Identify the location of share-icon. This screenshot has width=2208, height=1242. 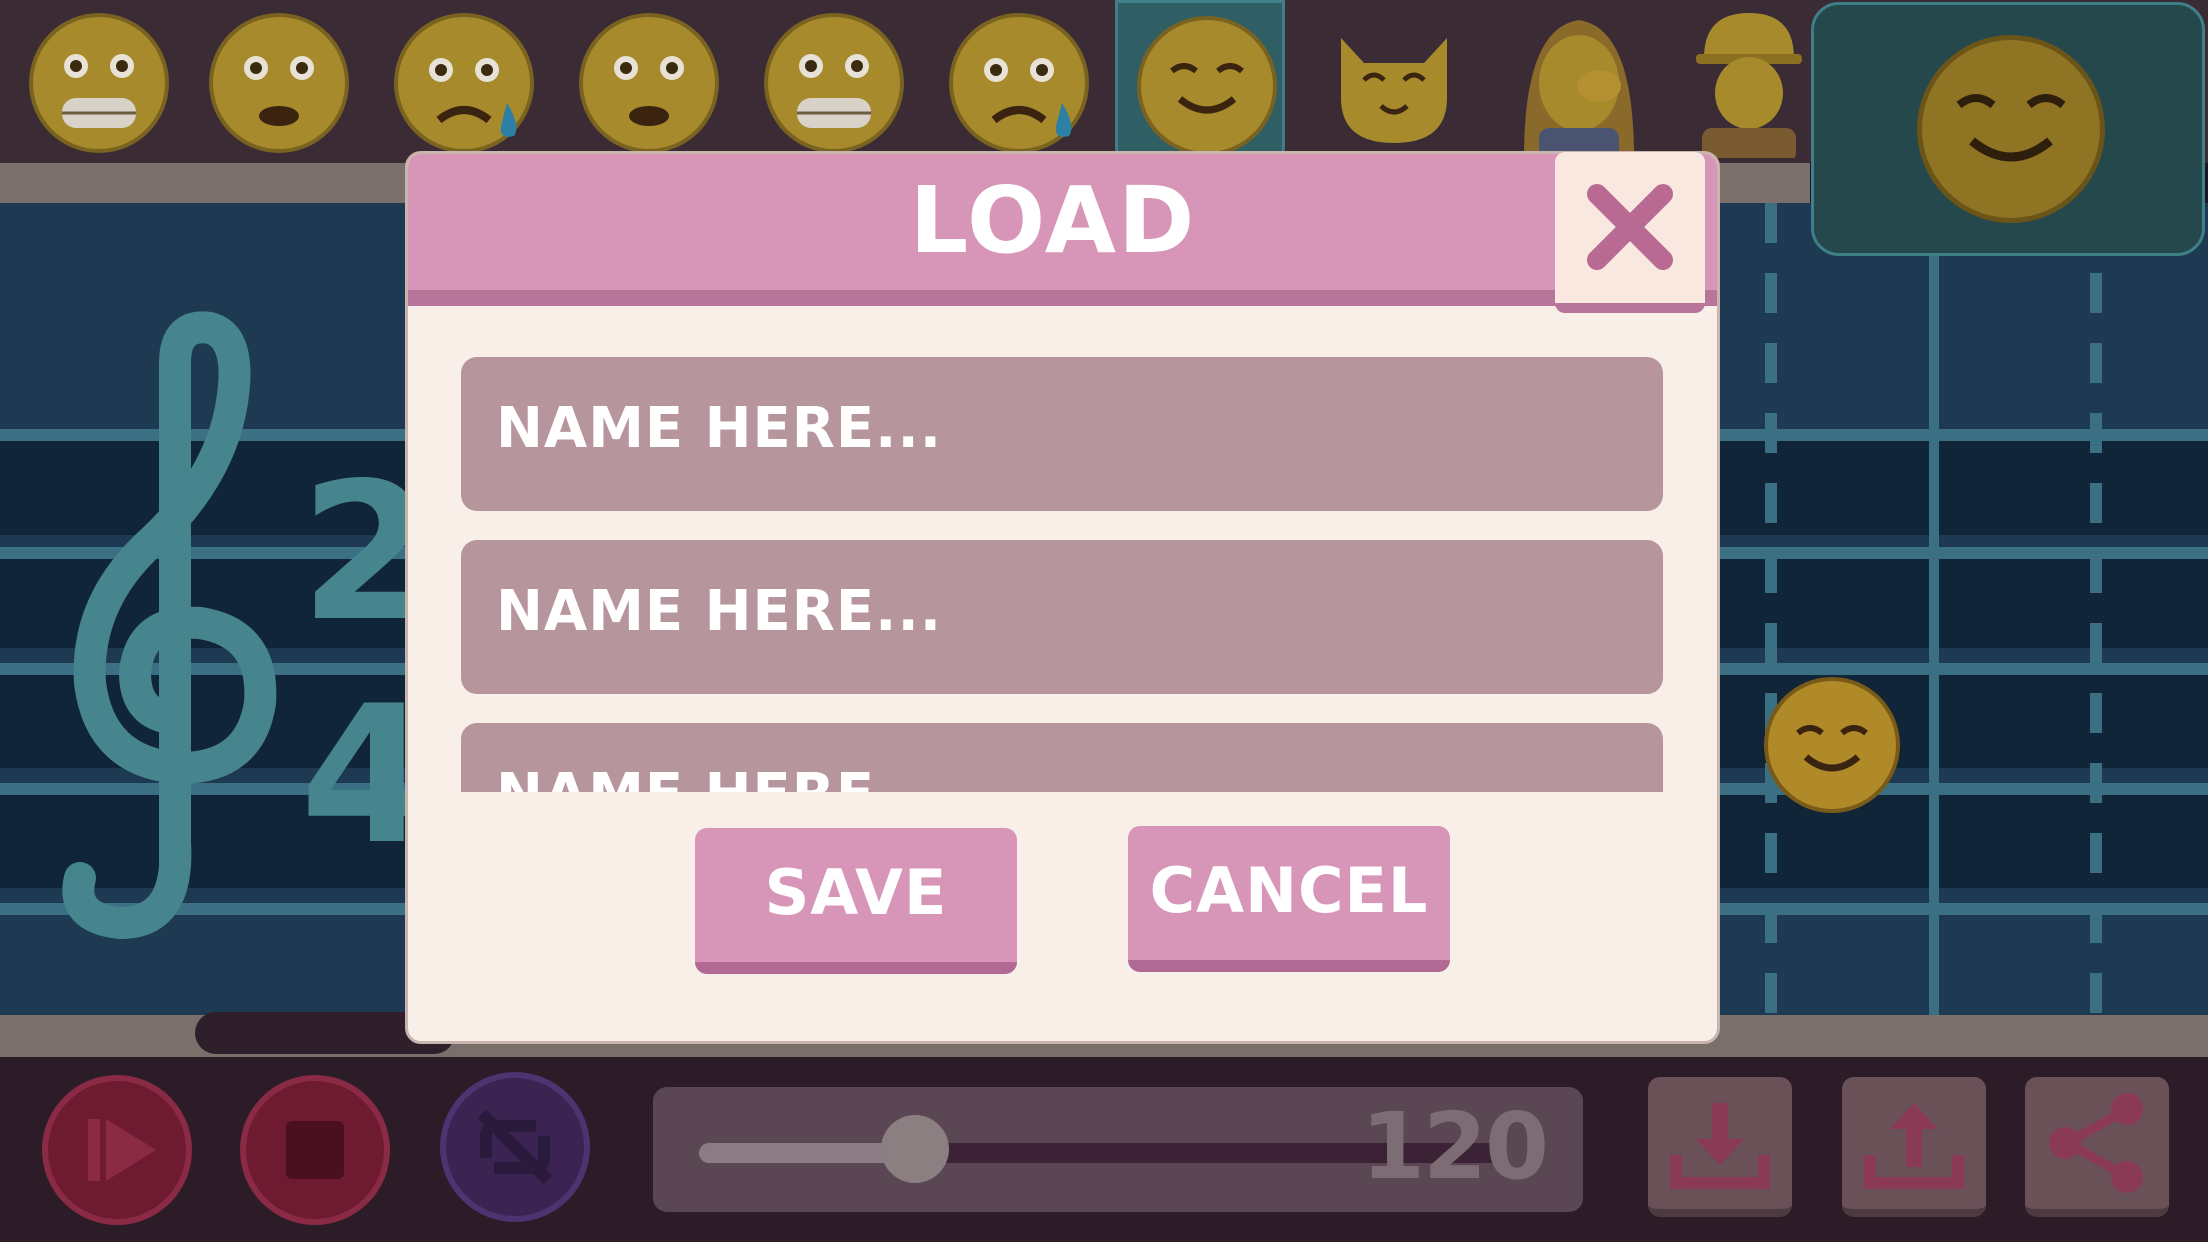
(2096, 1143).